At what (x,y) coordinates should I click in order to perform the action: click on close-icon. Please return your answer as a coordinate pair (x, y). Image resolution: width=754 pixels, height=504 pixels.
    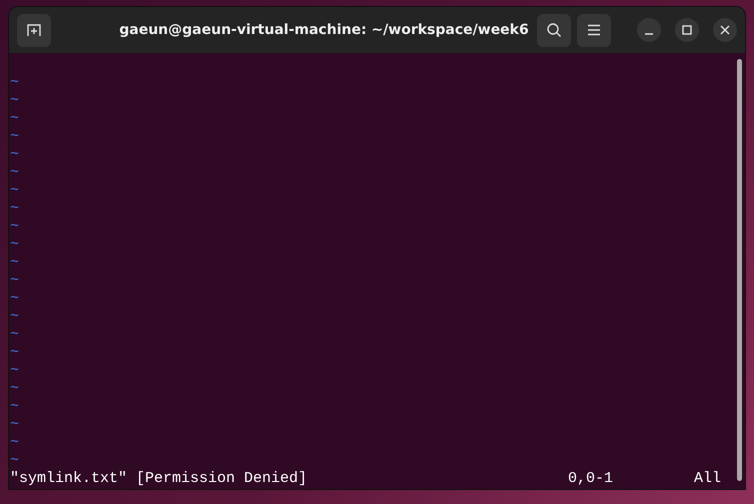
    Looking at the image, I should click on (725, 30).